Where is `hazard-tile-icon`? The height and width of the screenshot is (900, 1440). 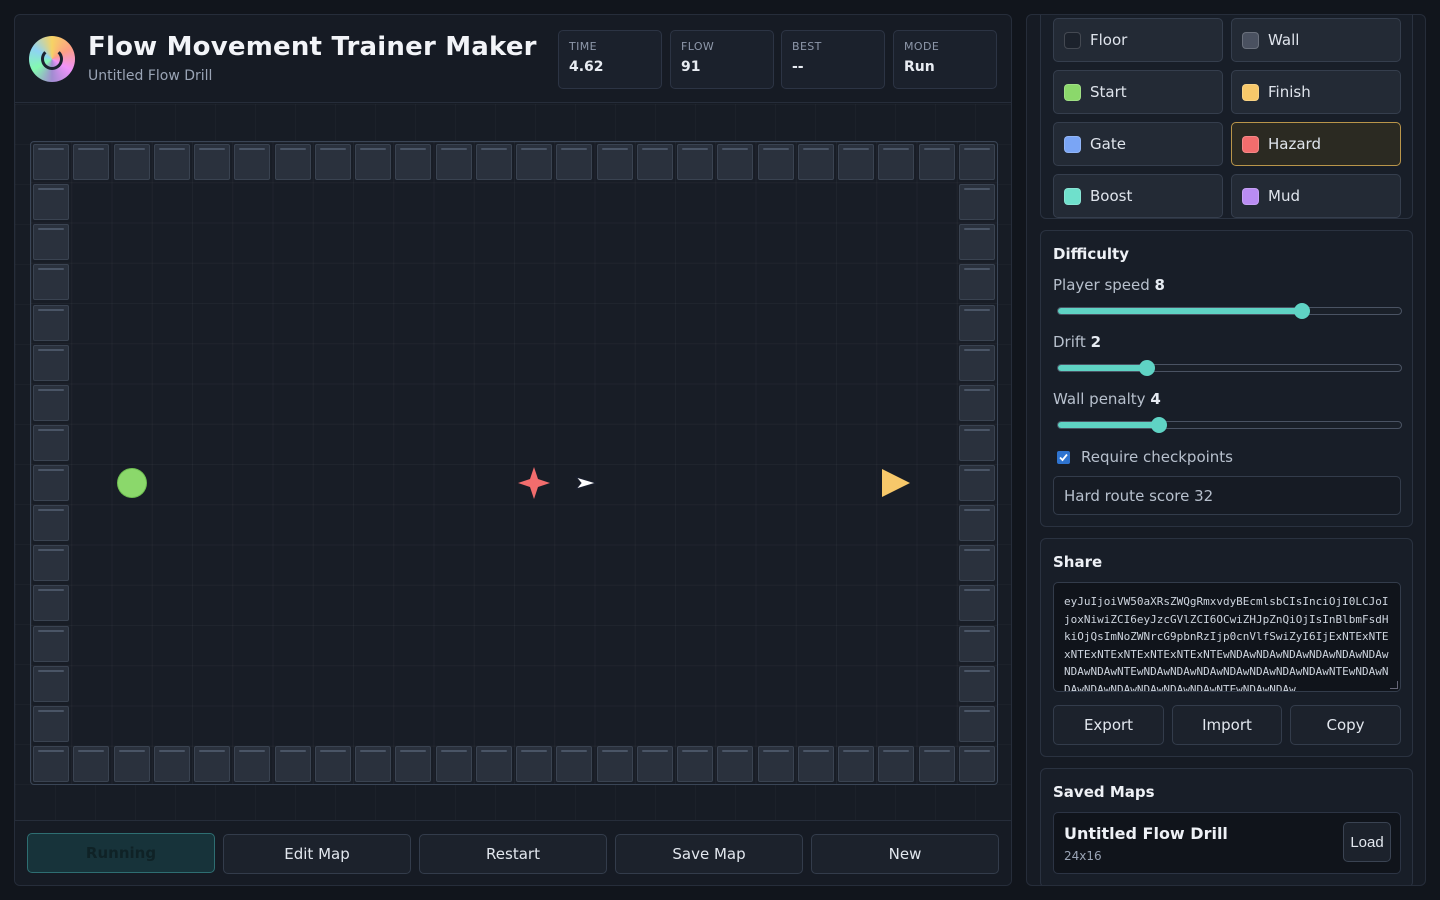 hazard-tile-icon is located at coordinates (534, 483).